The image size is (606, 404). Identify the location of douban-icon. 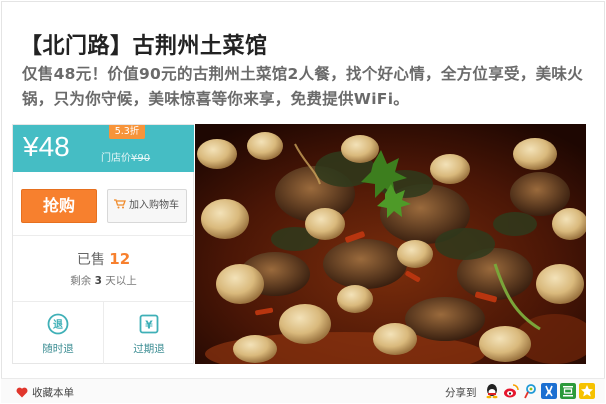
(568, 391).